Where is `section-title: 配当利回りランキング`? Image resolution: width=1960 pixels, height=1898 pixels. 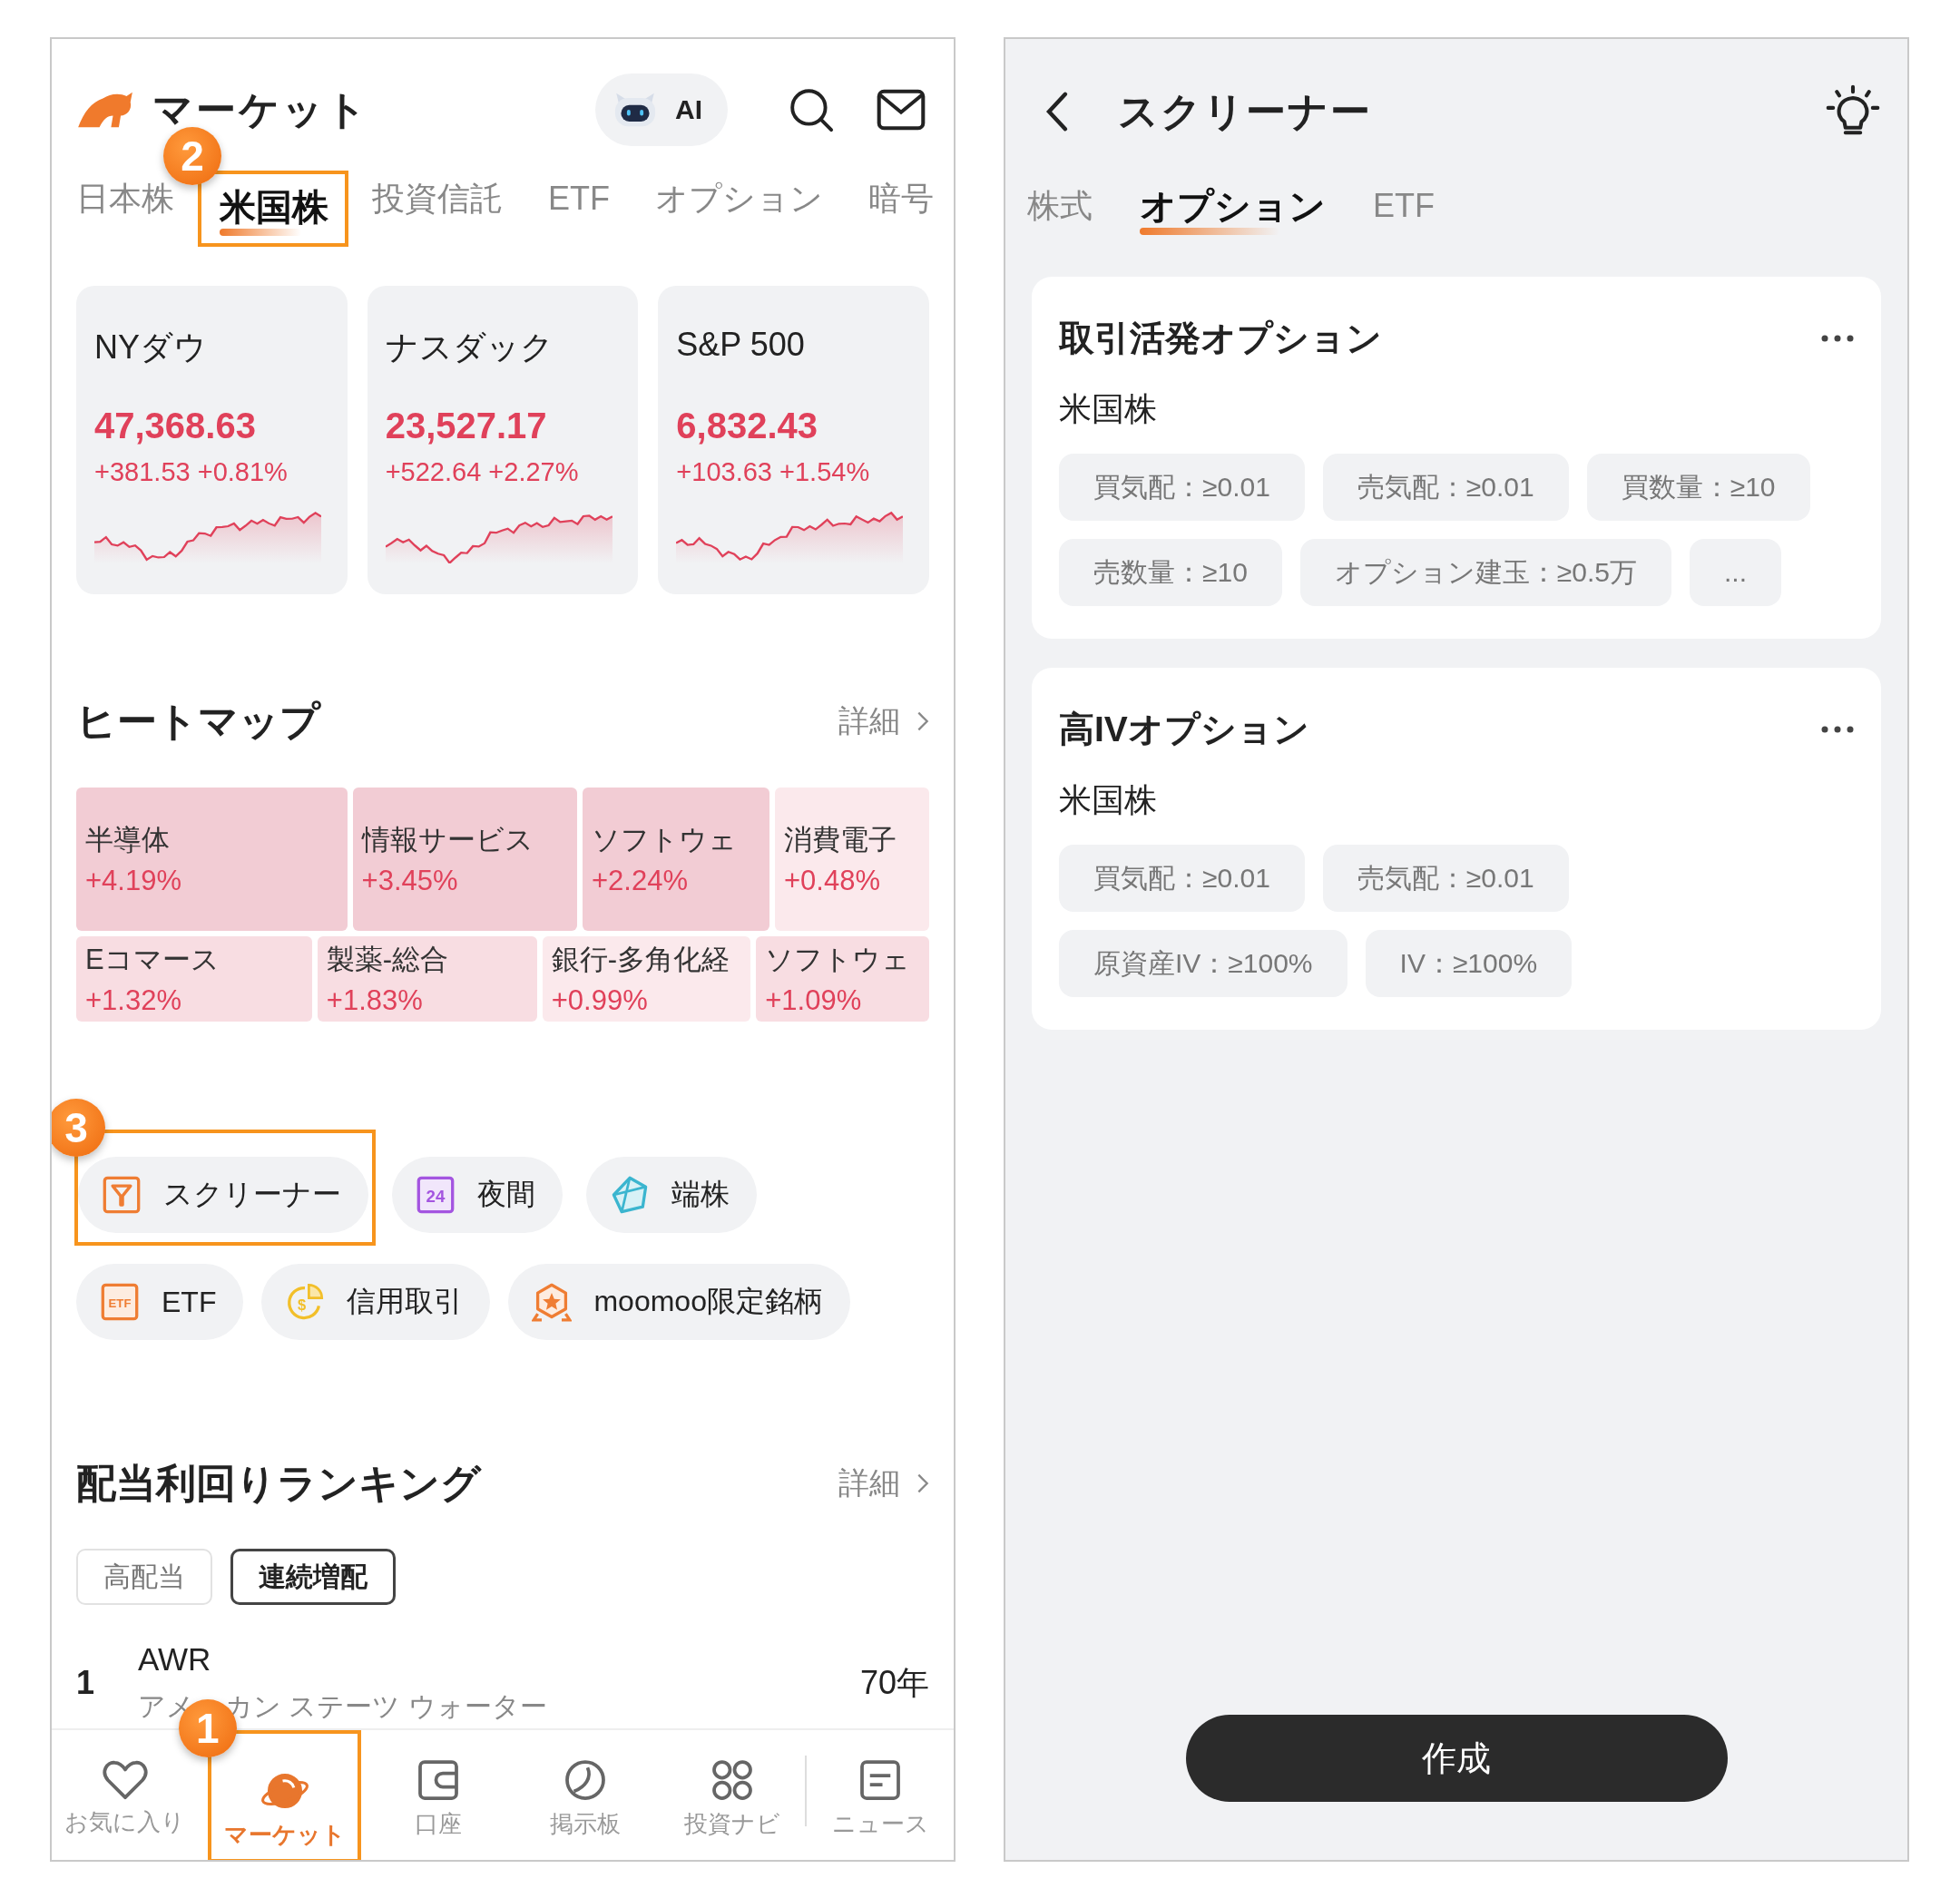
section-title: 配当利回りランキング is located at coordinates (278, 1483).